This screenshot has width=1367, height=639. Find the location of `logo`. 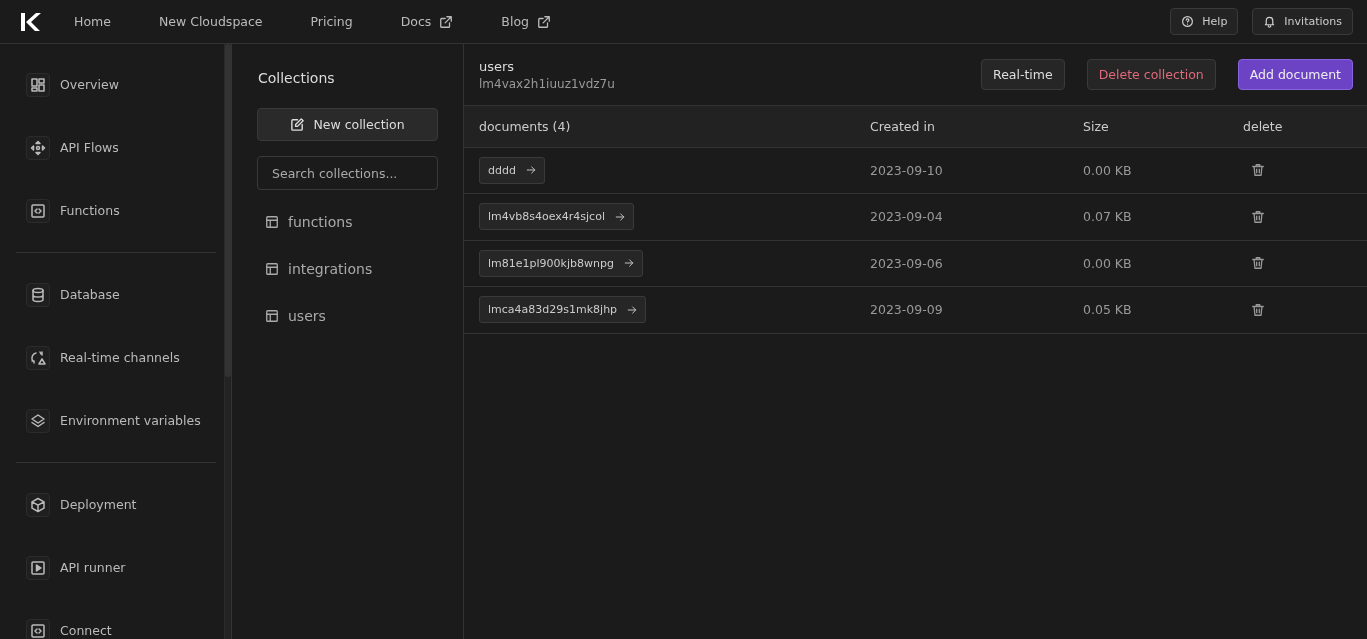

logo is located at coordinates (31, 21).